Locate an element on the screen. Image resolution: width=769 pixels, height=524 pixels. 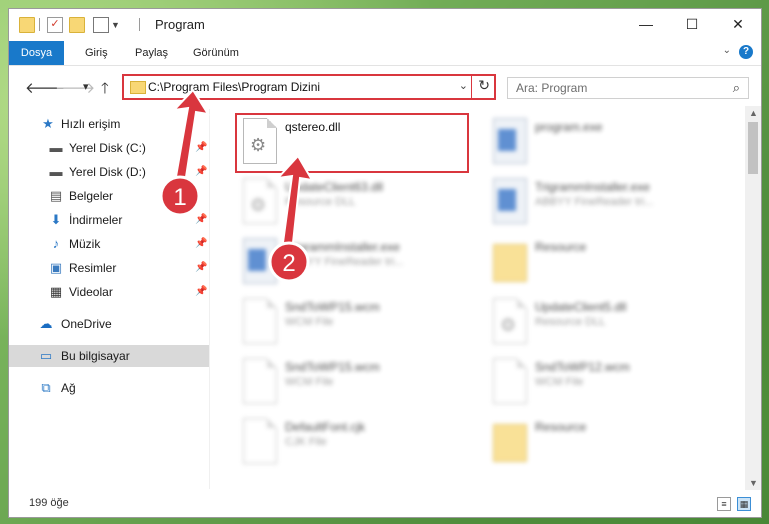
forward-button: 🡒 is located at coordinates (75, 87).